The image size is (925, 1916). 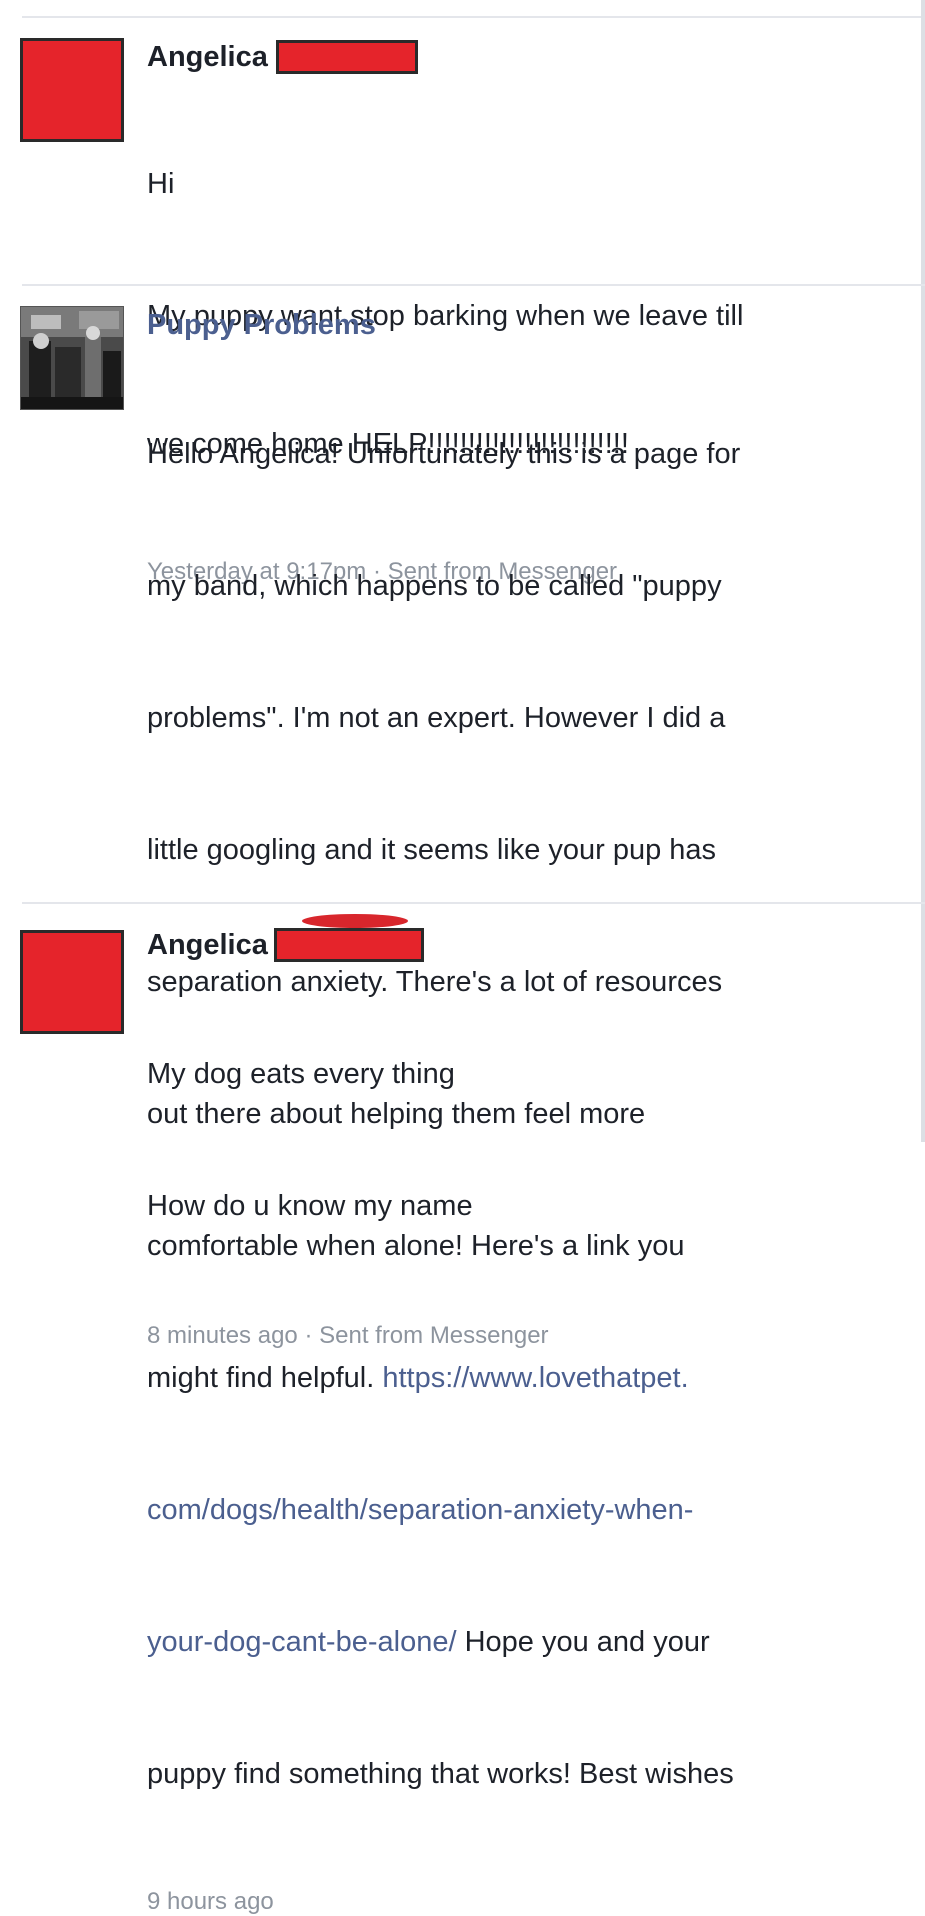 I want to click on band-photo-icon, so click(x=72, y=358).